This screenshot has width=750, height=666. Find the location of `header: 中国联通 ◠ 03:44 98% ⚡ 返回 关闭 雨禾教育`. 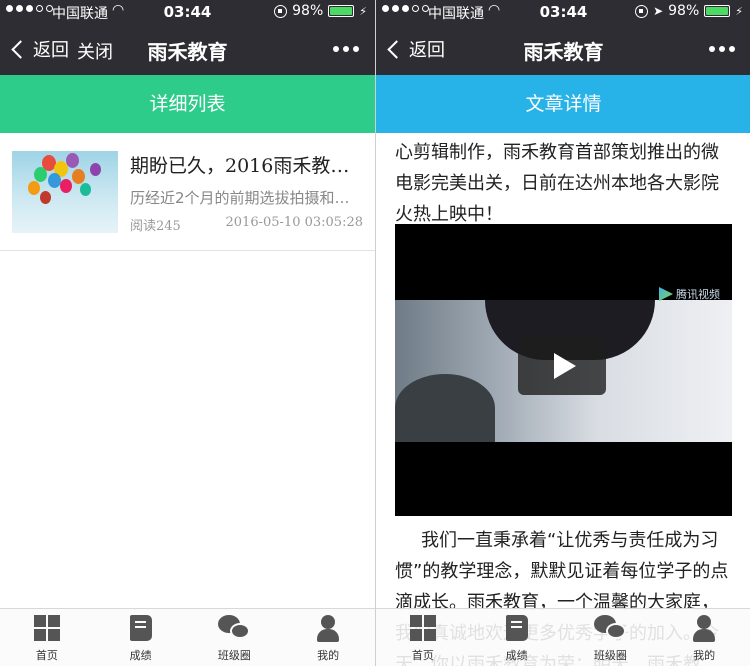

header: 中国联通 ◠ 03:44 98% ⚡ 返回 关闭 雨禾教育 is located at coordinates (187, 37).